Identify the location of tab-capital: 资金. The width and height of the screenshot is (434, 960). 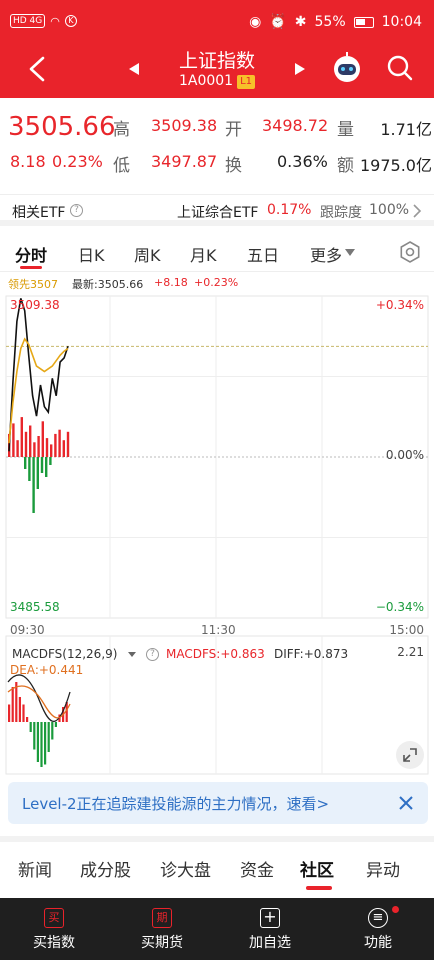
(257, 868).